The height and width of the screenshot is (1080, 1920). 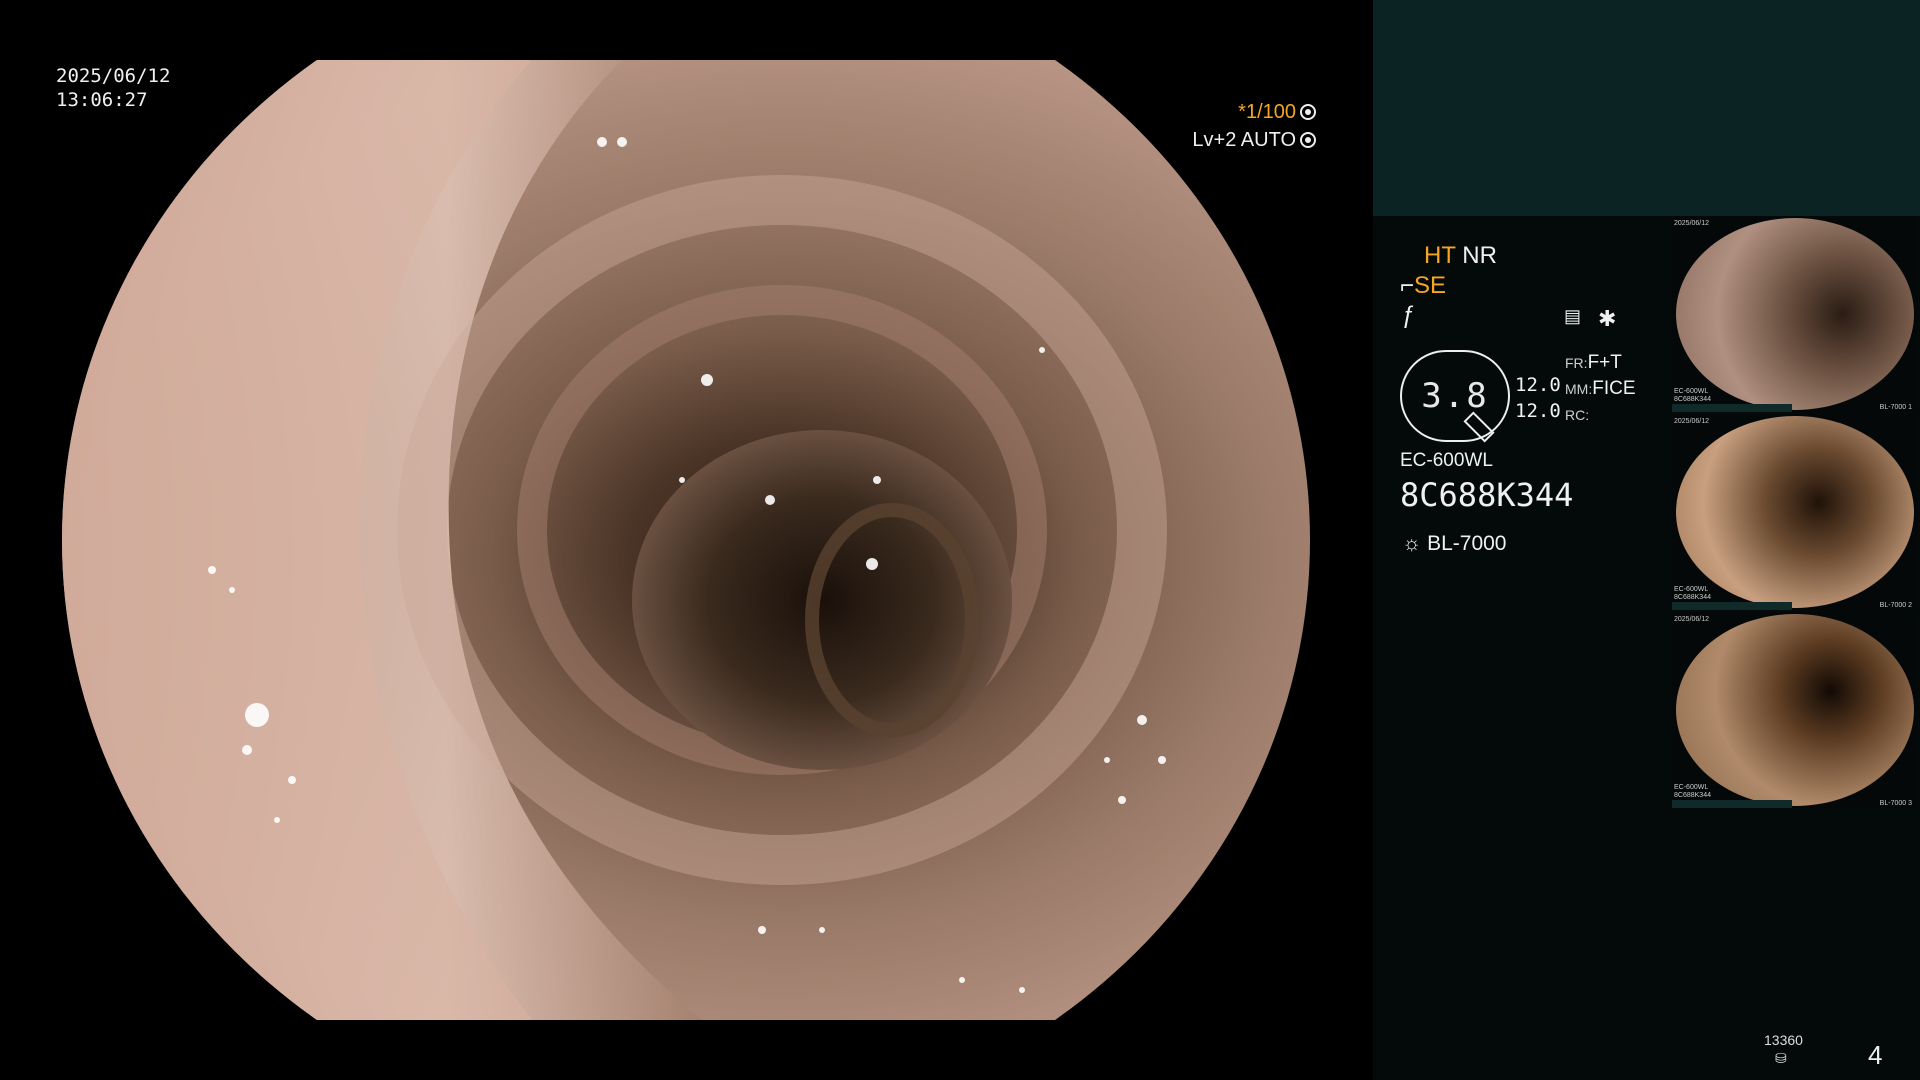 I want to click on magnification-badge: 3.8, so click(x=1455, y=396).